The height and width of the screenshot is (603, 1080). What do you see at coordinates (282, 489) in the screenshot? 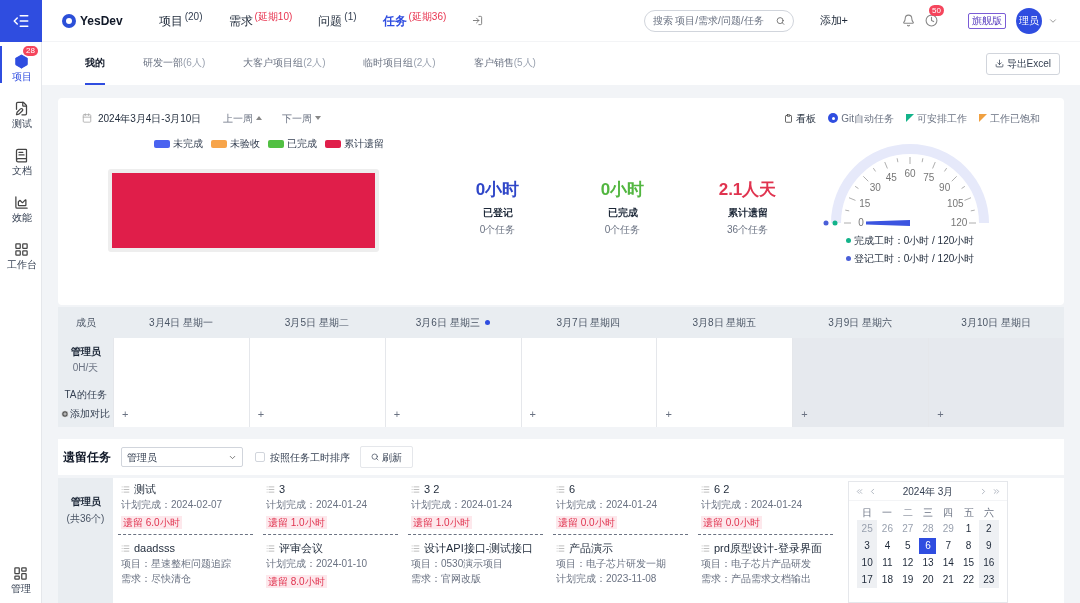
I see `task-title: 3` at bounding box center [282, 489].